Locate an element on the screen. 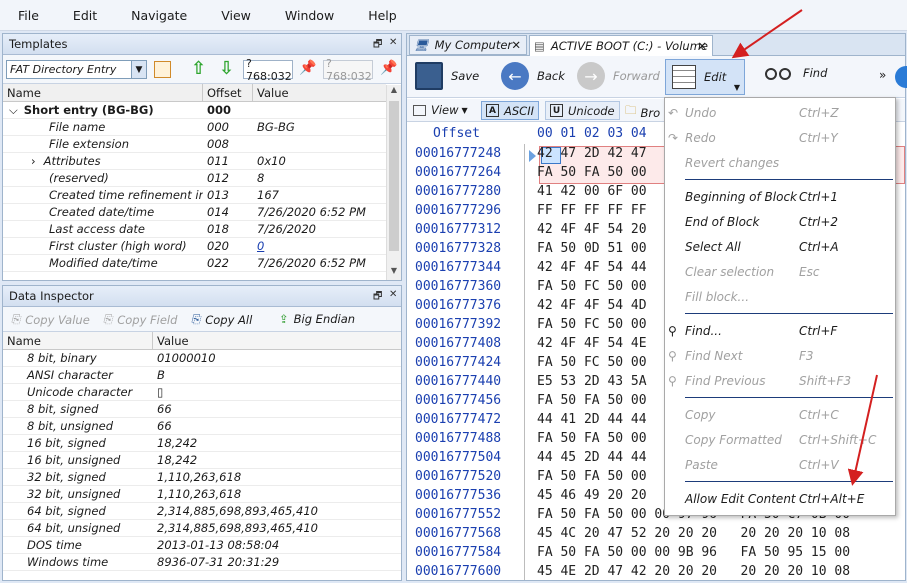 The height and width of the screenshot is (583, 907). collapse-icon: ⌵ is located at coordinates (13, 110).